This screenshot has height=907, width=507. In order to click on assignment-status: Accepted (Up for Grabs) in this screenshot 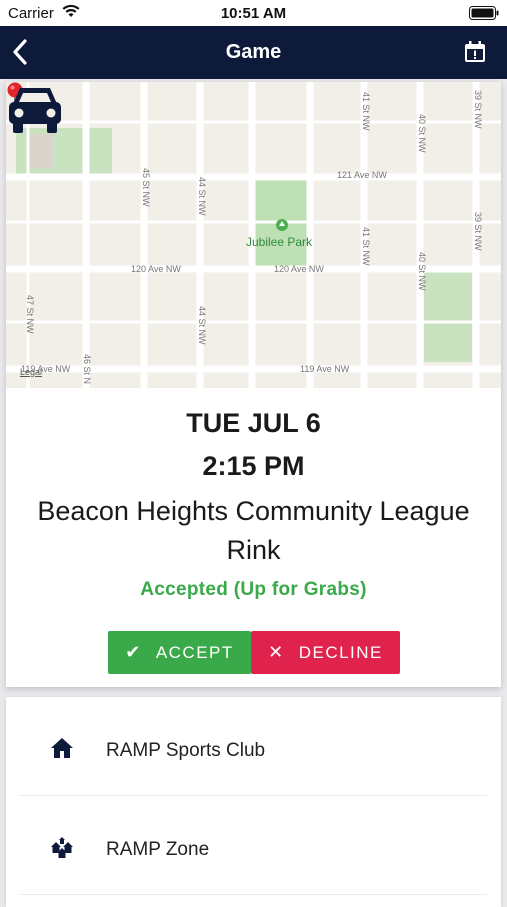, I will do `click(253, 589)`.